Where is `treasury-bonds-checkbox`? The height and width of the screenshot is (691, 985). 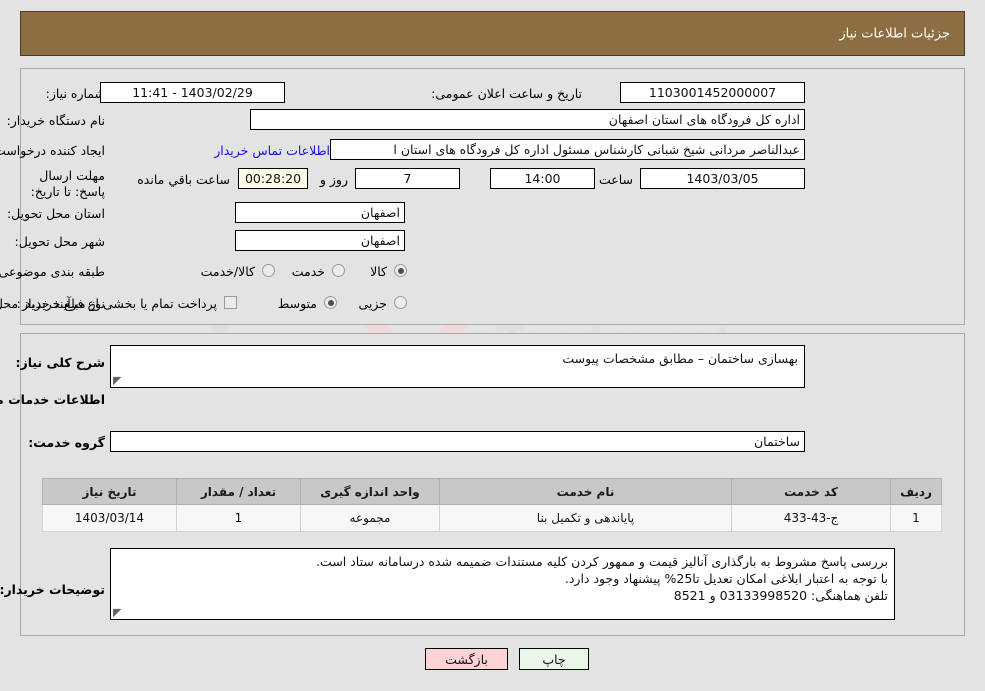 treasury-bonds-checkbox is located at coordinates (230, 302).